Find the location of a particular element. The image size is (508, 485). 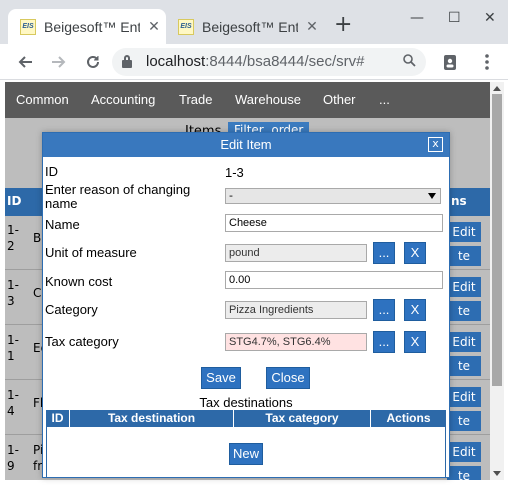

category-field: Pizza Ingredients is located at coordinates (296, 310).